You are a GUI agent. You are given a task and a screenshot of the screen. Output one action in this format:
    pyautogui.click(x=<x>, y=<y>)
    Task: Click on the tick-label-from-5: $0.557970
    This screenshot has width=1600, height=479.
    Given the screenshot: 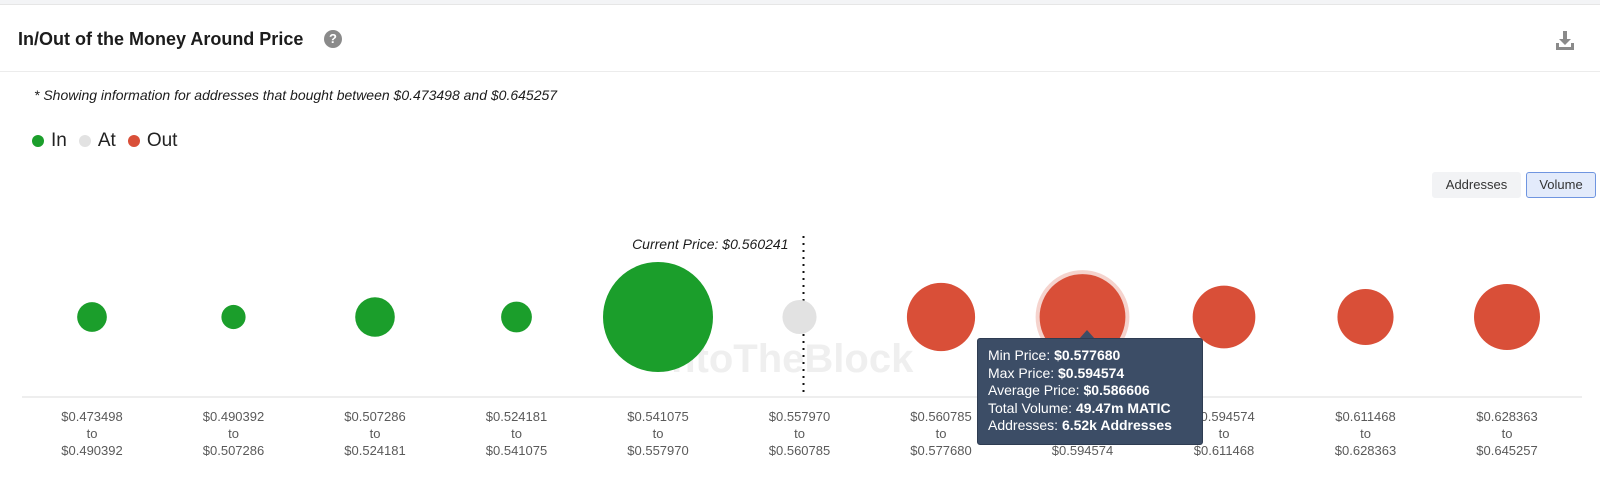 What is the action you would take?
    pyautogui.click(x=799, y=416)
    